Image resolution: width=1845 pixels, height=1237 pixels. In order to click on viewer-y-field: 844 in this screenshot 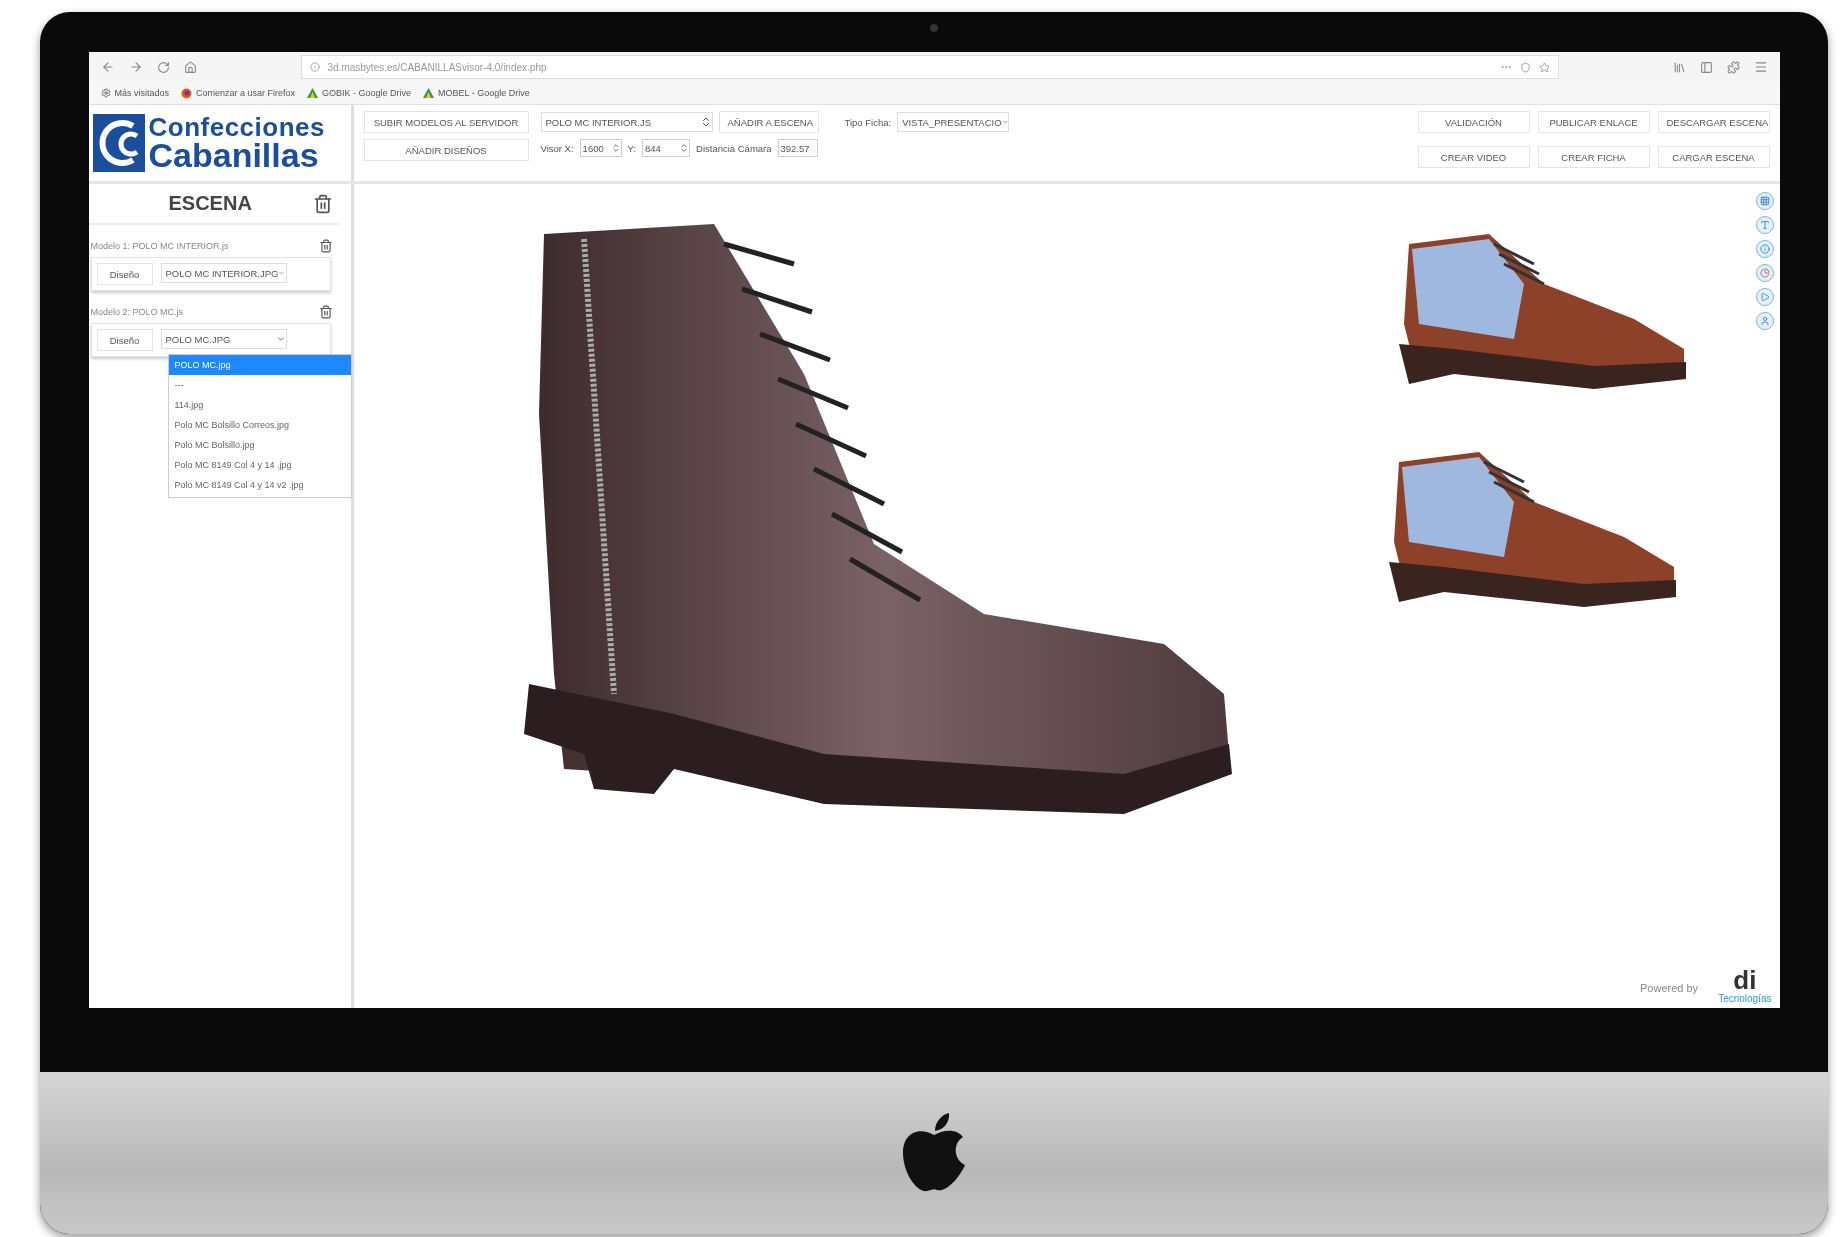, I will do `click(666, 148)`.